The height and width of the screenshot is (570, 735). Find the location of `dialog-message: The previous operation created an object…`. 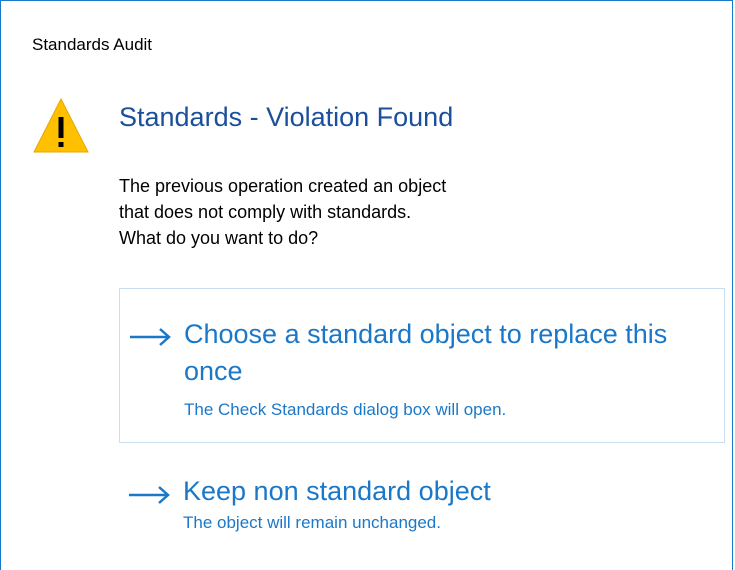

dialog-message: The previous operation created an object… is located at coordinates (379, 212).